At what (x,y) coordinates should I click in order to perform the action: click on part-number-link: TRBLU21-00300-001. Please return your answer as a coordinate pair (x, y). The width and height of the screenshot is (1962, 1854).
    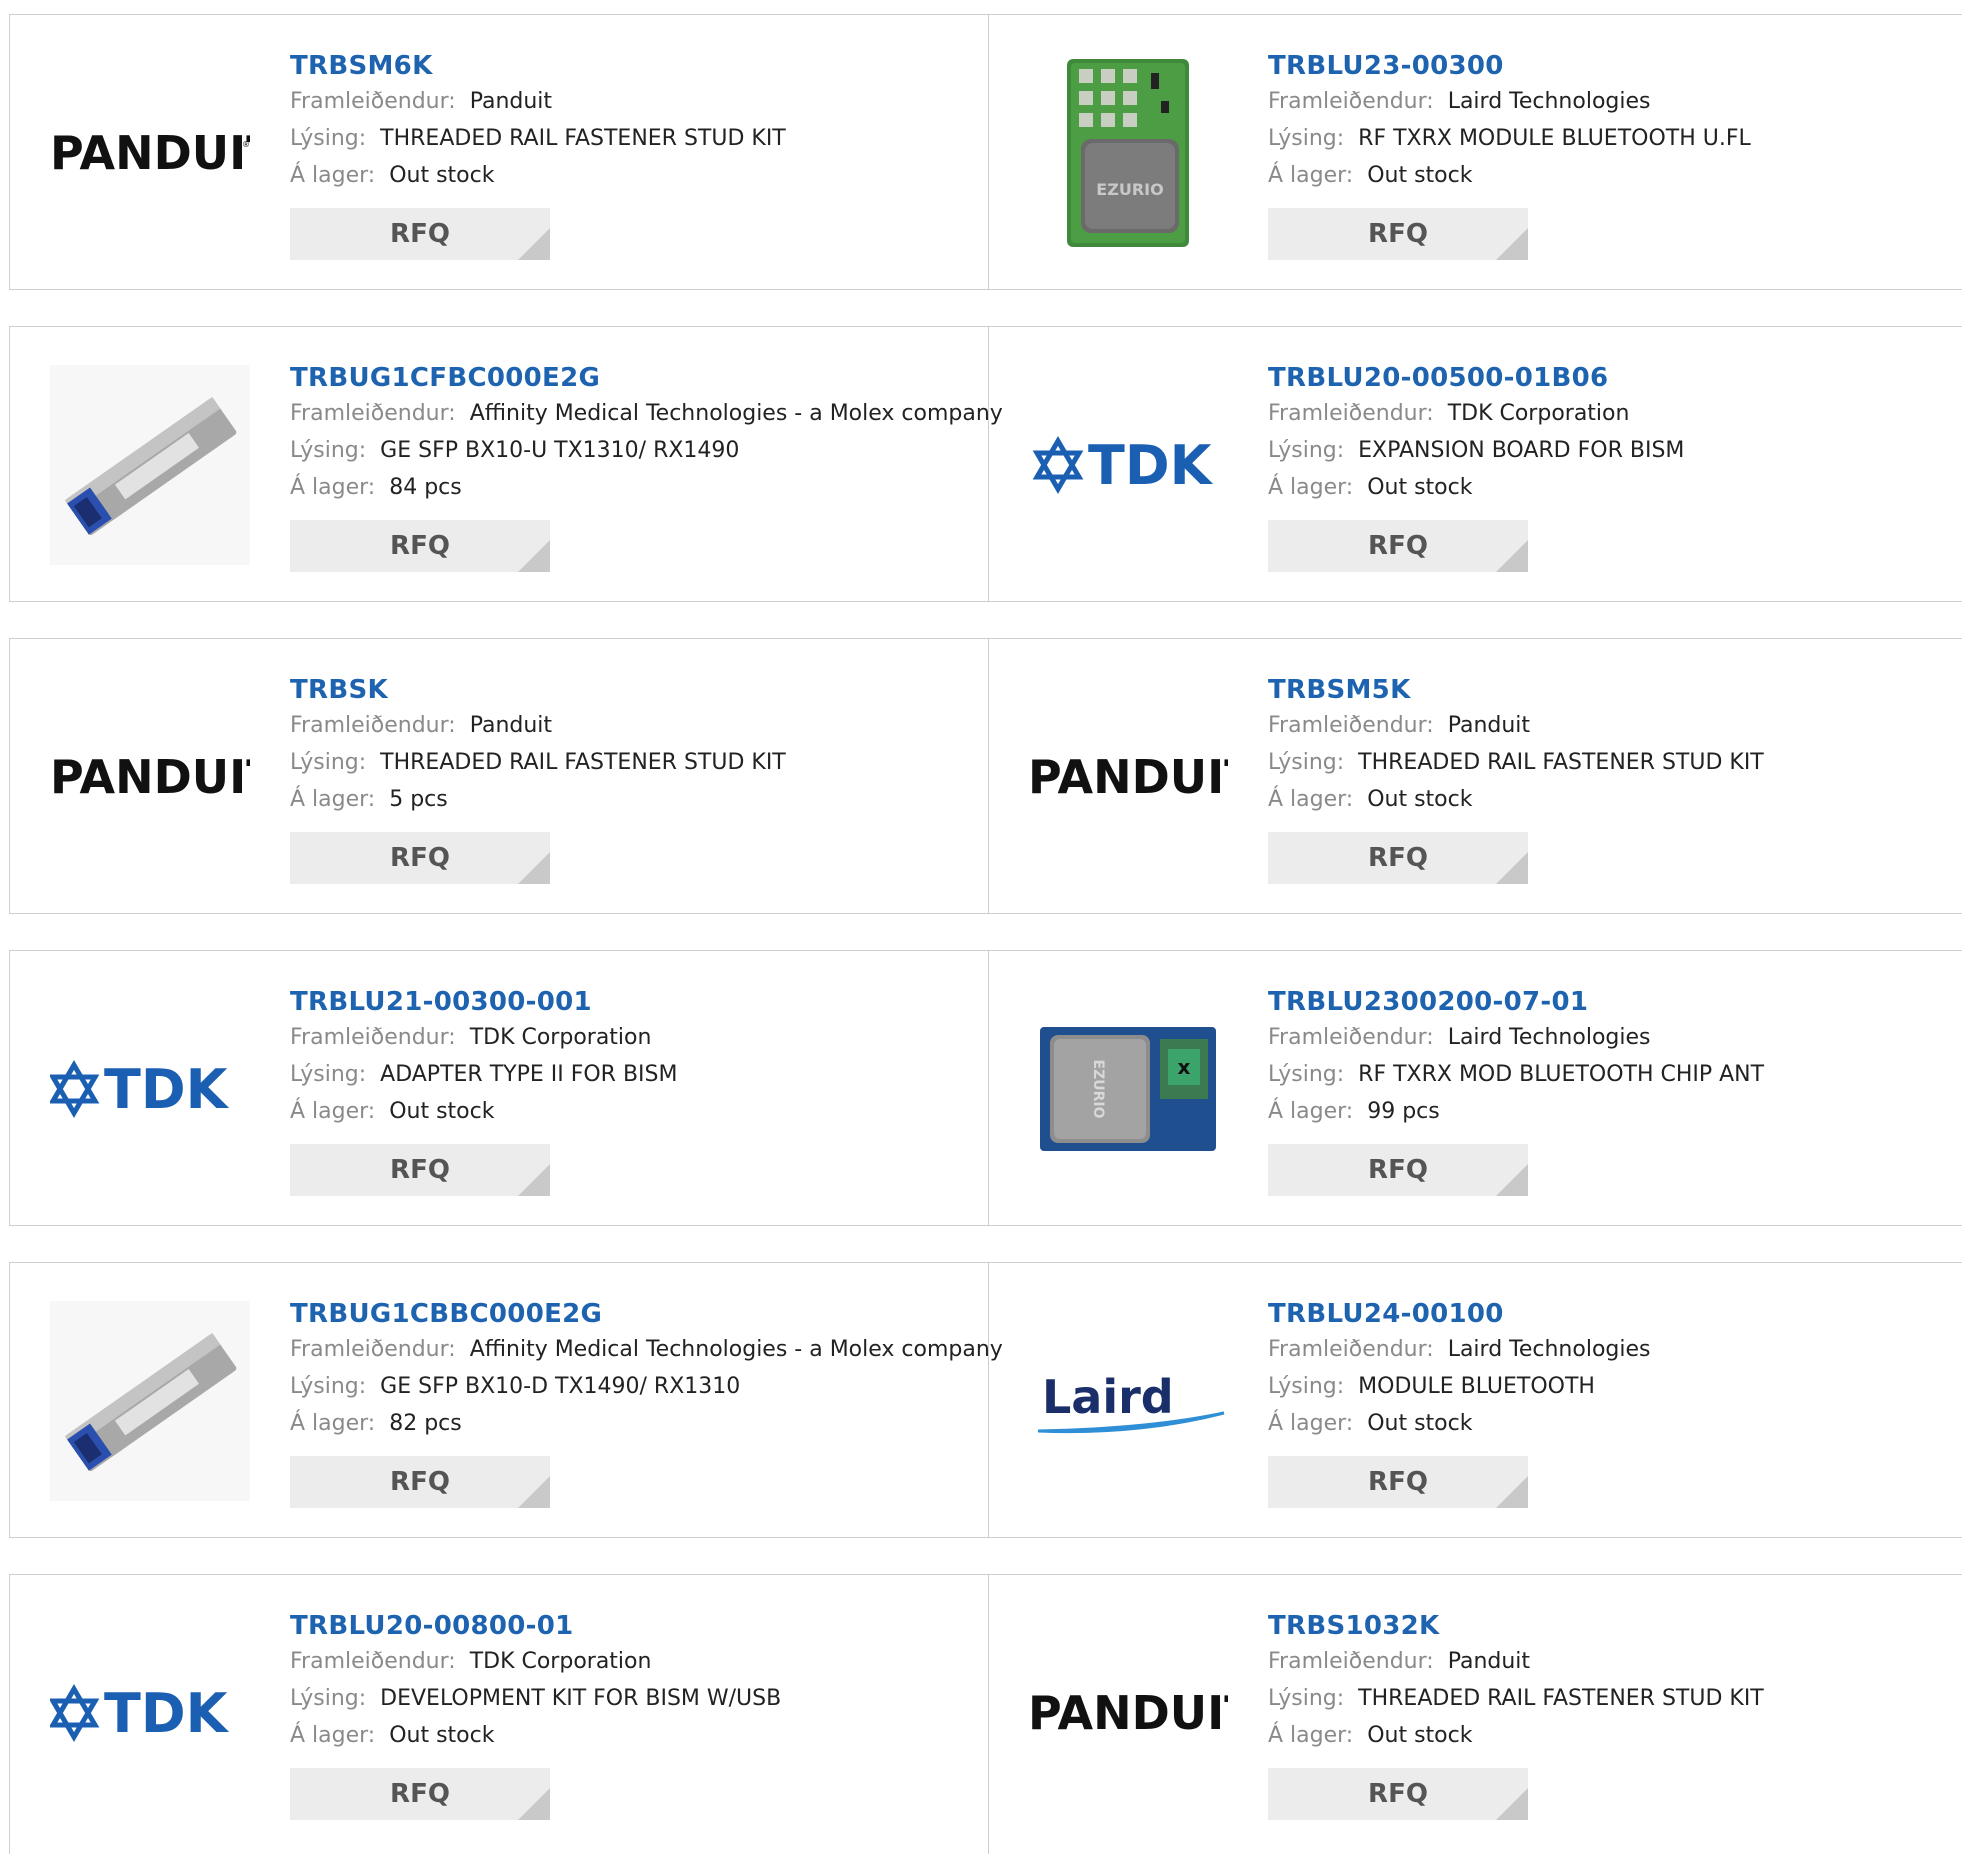
    Looking at the image, I should click on (483, 1002).